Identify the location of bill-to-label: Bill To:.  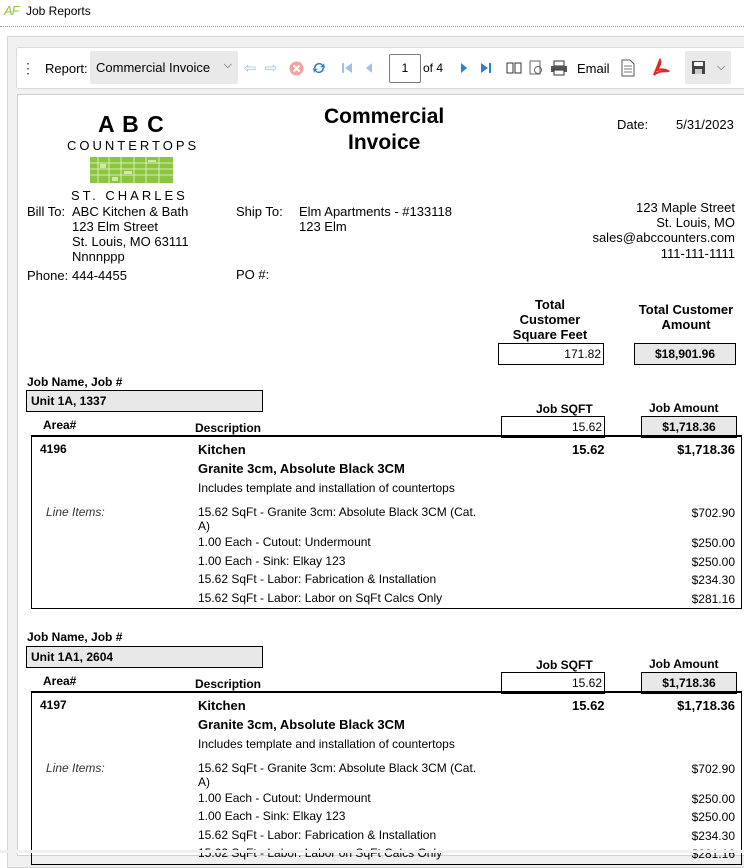
(46, 211).